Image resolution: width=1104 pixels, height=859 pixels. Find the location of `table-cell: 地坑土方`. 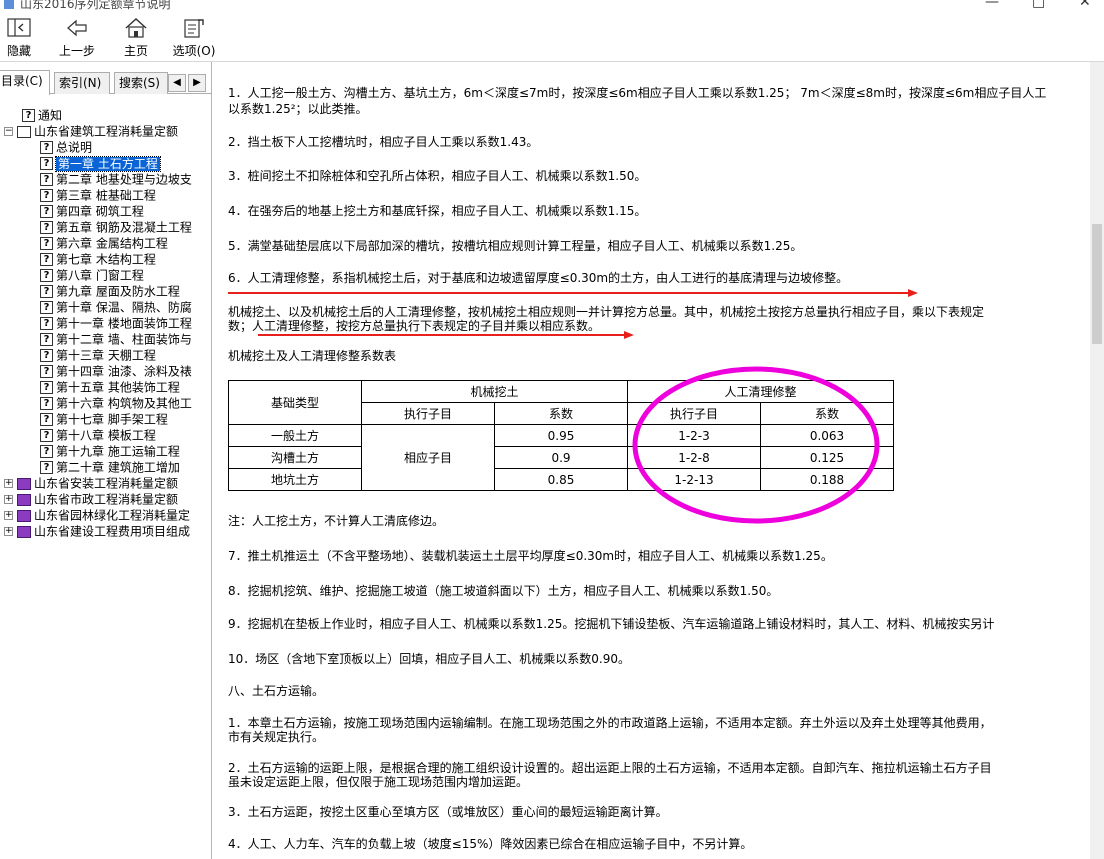

table-cell: 地坑土方 is located at coordinates (295, 479).